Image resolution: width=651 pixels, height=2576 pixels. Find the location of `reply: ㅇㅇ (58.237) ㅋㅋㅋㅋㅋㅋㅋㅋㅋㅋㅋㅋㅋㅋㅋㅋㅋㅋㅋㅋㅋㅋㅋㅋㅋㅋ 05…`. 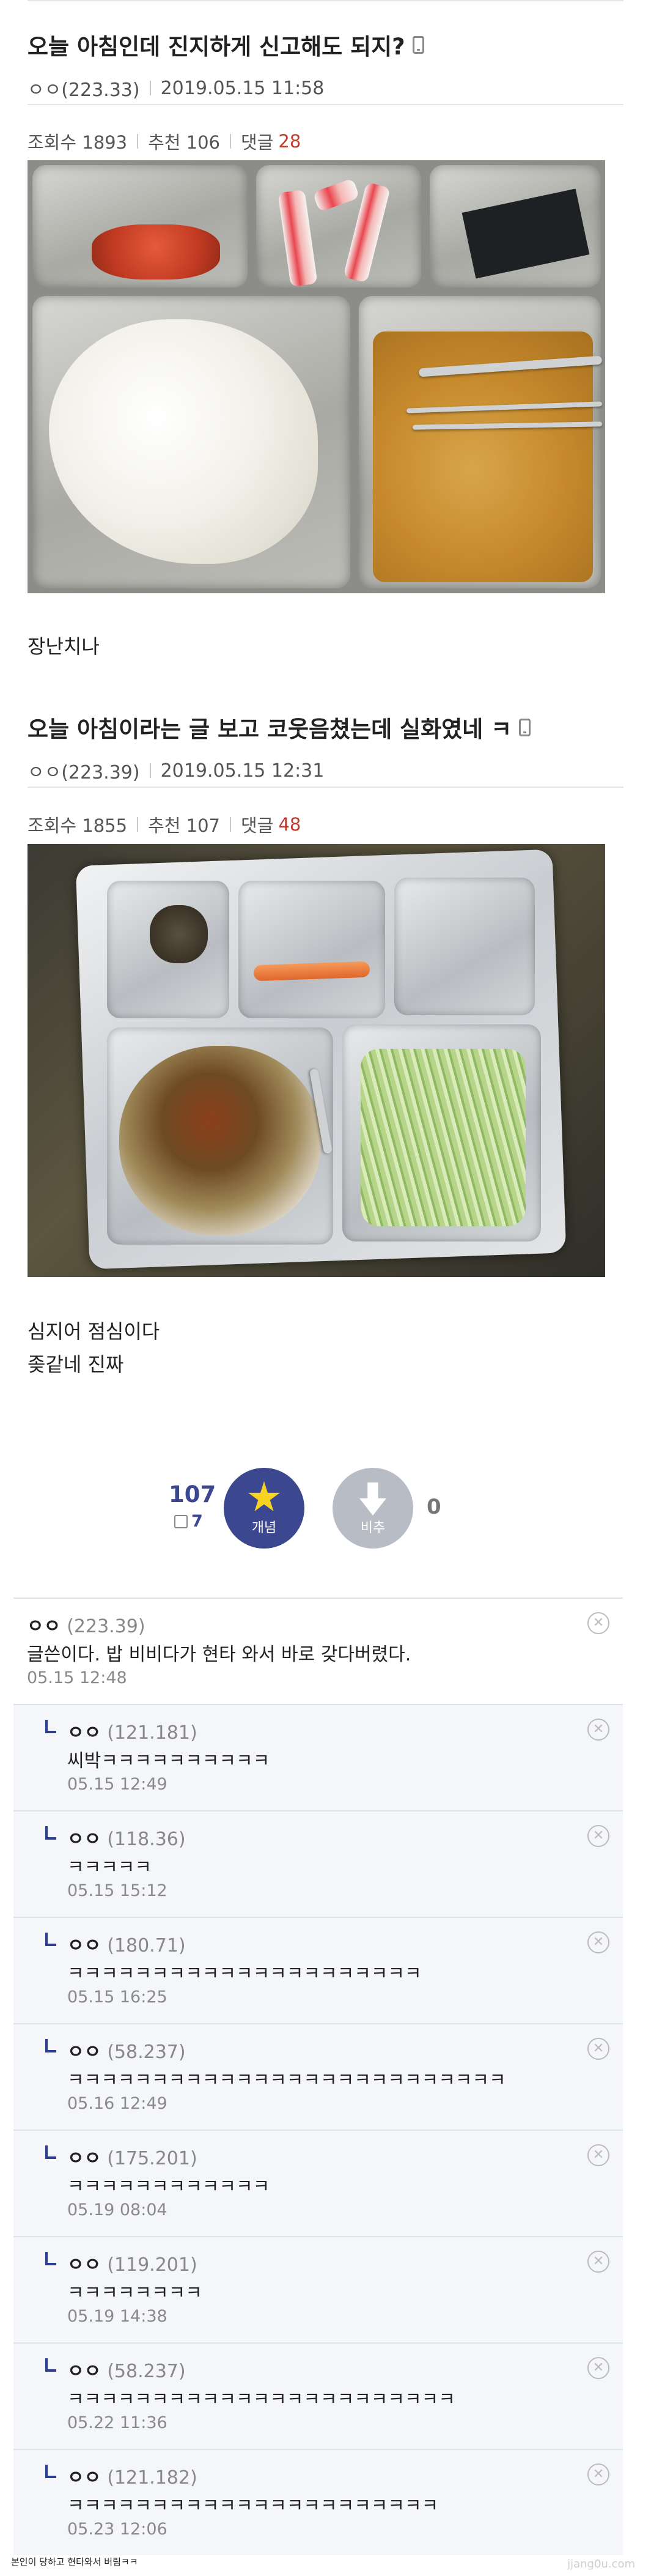

reply: ㅇㅇ (58.237) ㅋㅋㅋㅋㅋㅋㅋㅋㅋㅋㅋㅋㅋㅋㅋㅋㅋㅋㅋㅋㅋㅋㅋㅋㅋㅋ 05… is located at coordinates (318, 2076).